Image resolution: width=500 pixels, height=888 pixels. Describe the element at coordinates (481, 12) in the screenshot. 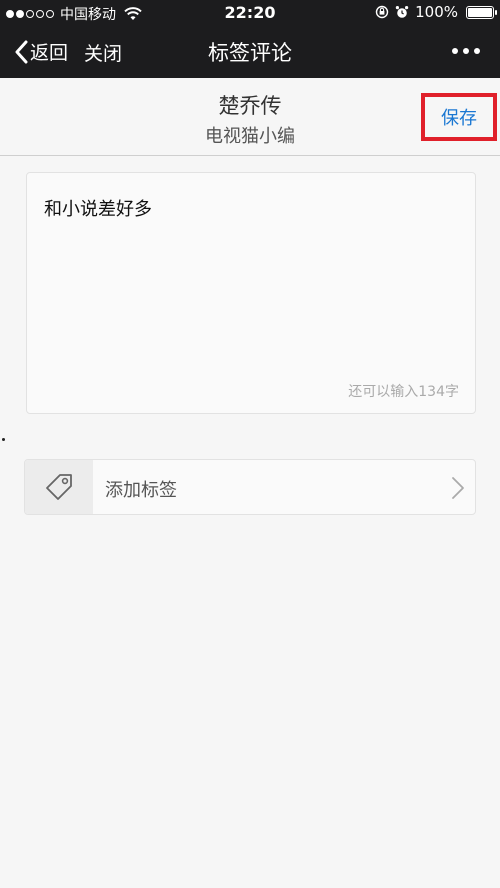

I see `battery-icon` at that location.